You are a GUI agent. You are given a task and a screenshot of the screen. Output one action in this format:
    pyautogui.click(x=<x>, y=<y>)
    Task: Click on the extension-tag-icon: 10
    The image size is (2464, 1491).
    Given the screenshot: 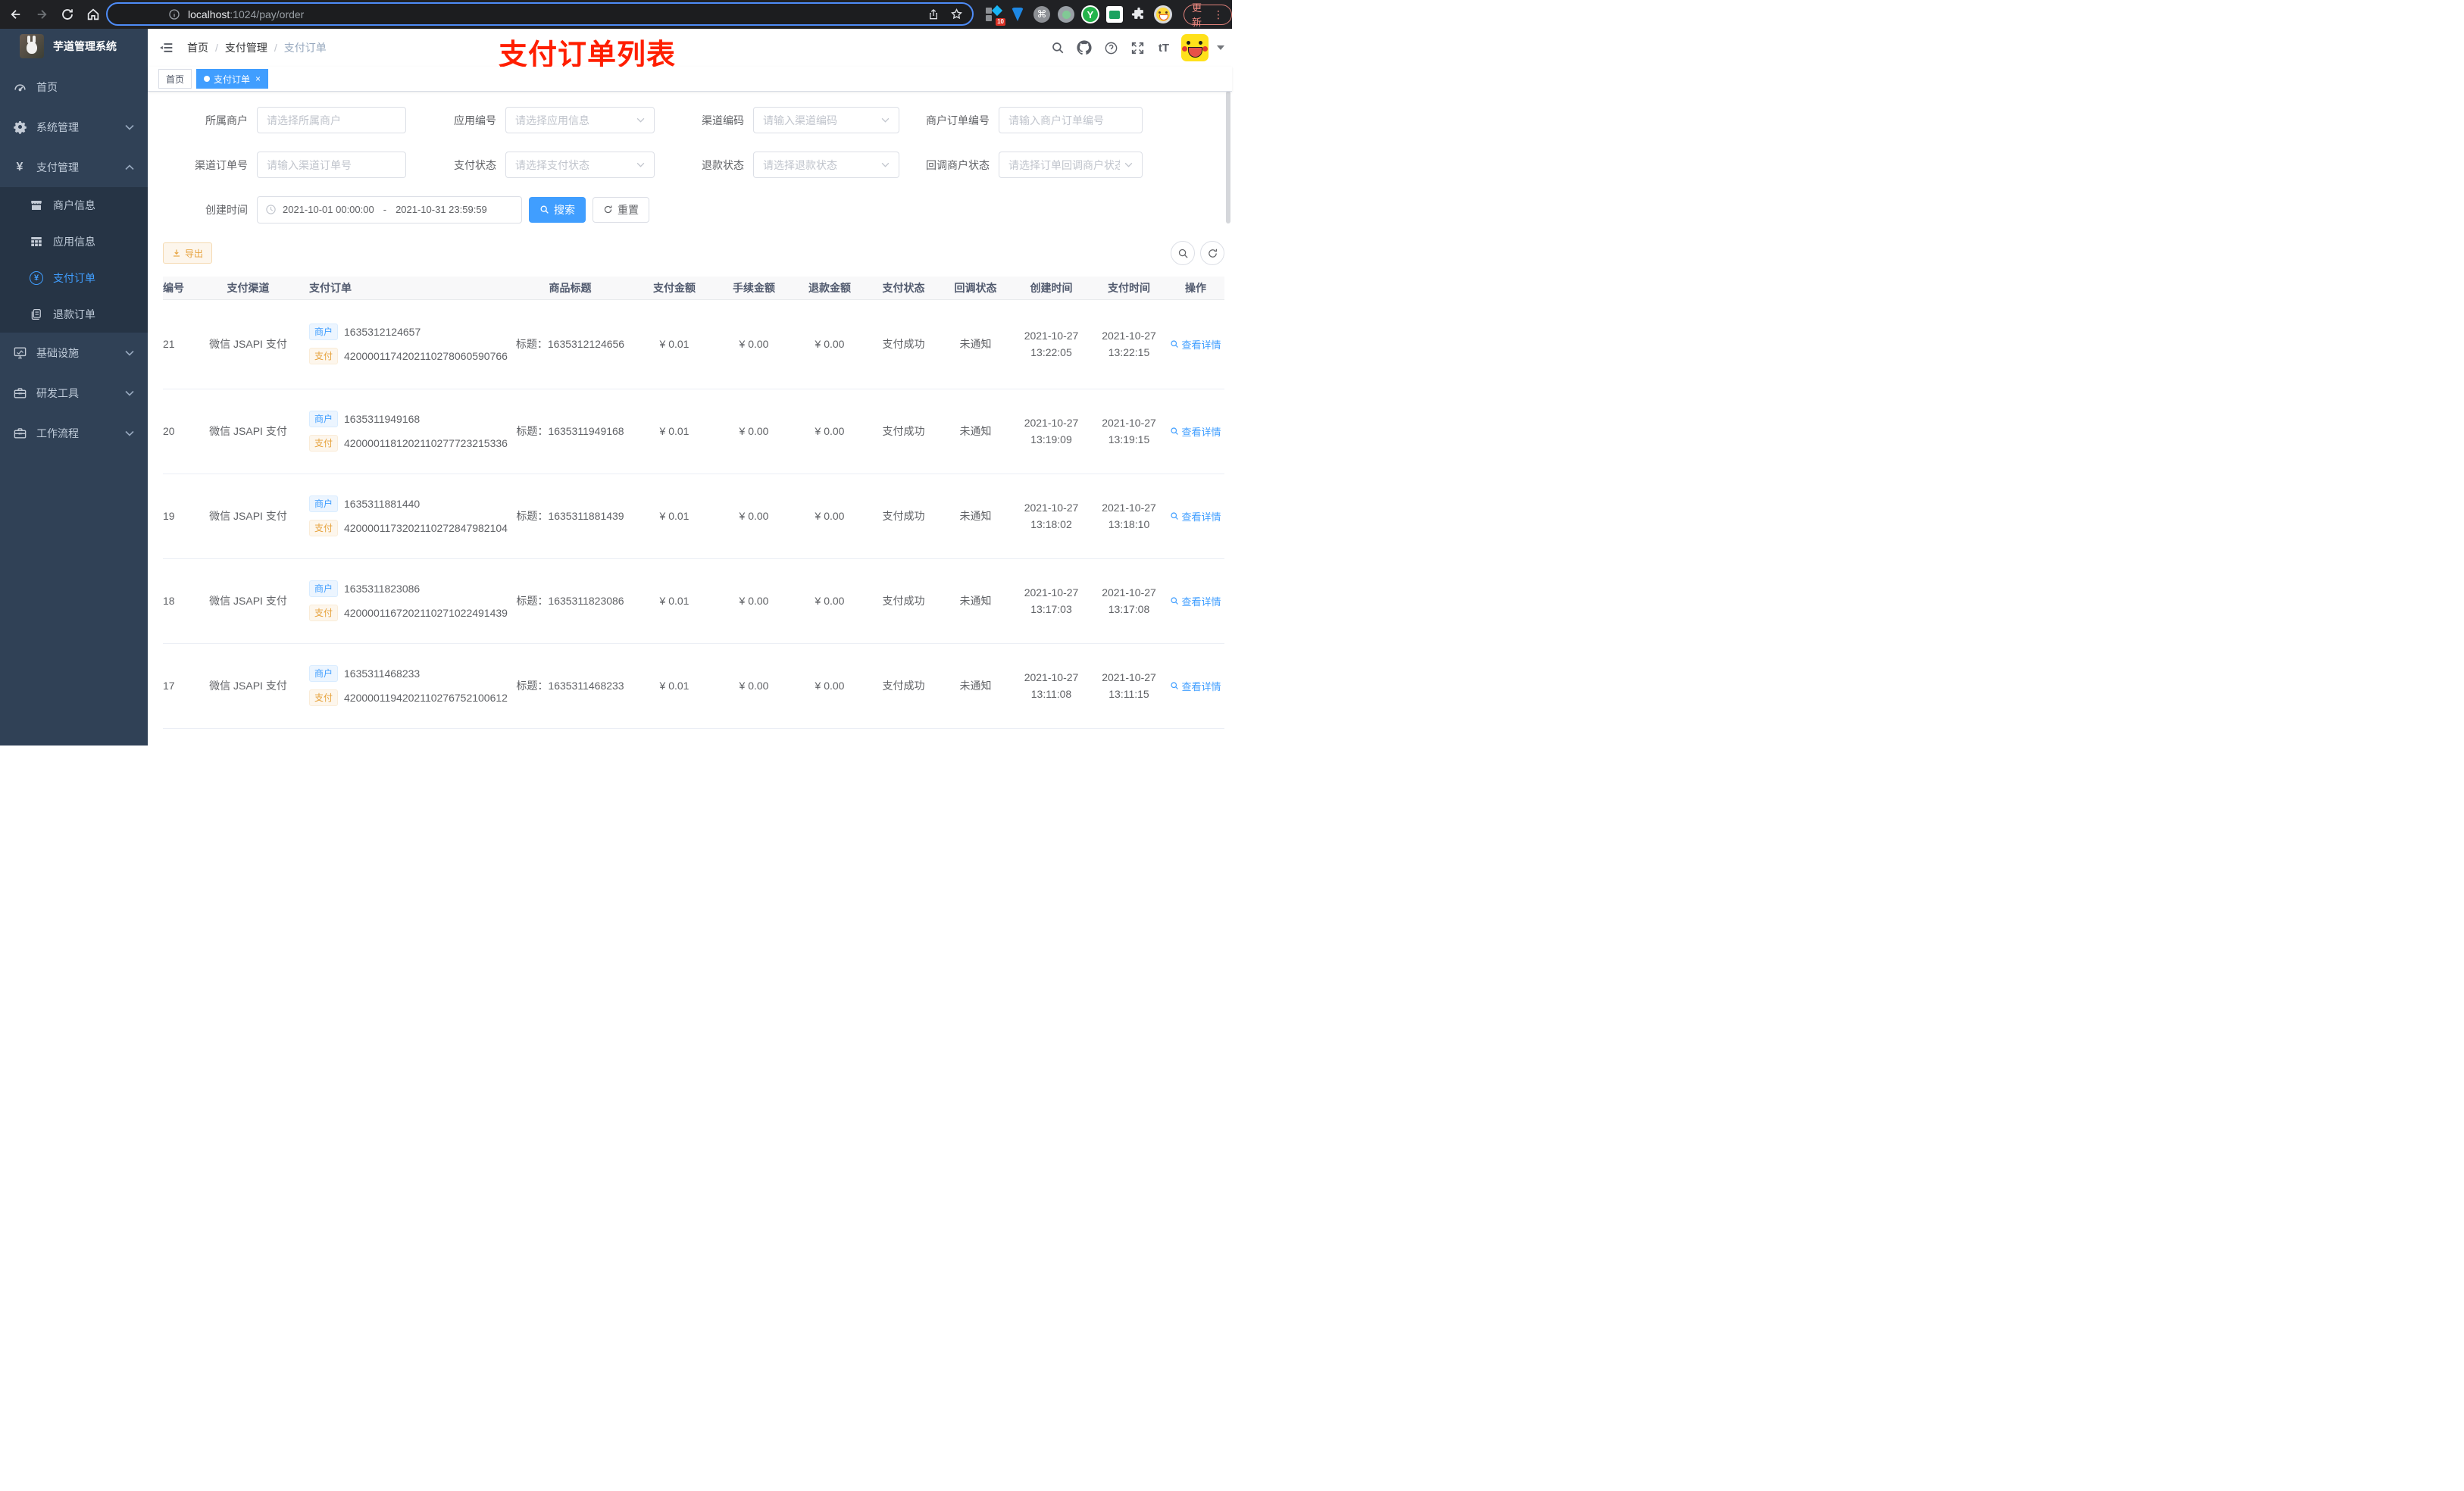 What is the action you would take?
    pyautogui.click(x=994, y=15)
    